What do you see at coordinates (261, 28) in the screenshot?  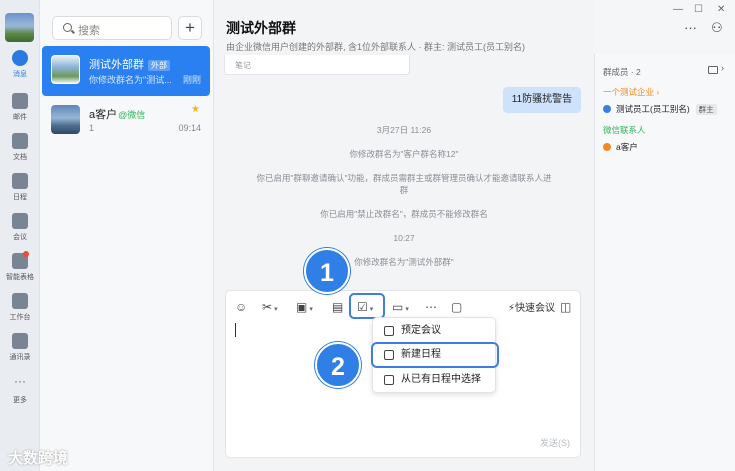 I see `chat-title: 测试外部群` at bounding box center [261, 28].